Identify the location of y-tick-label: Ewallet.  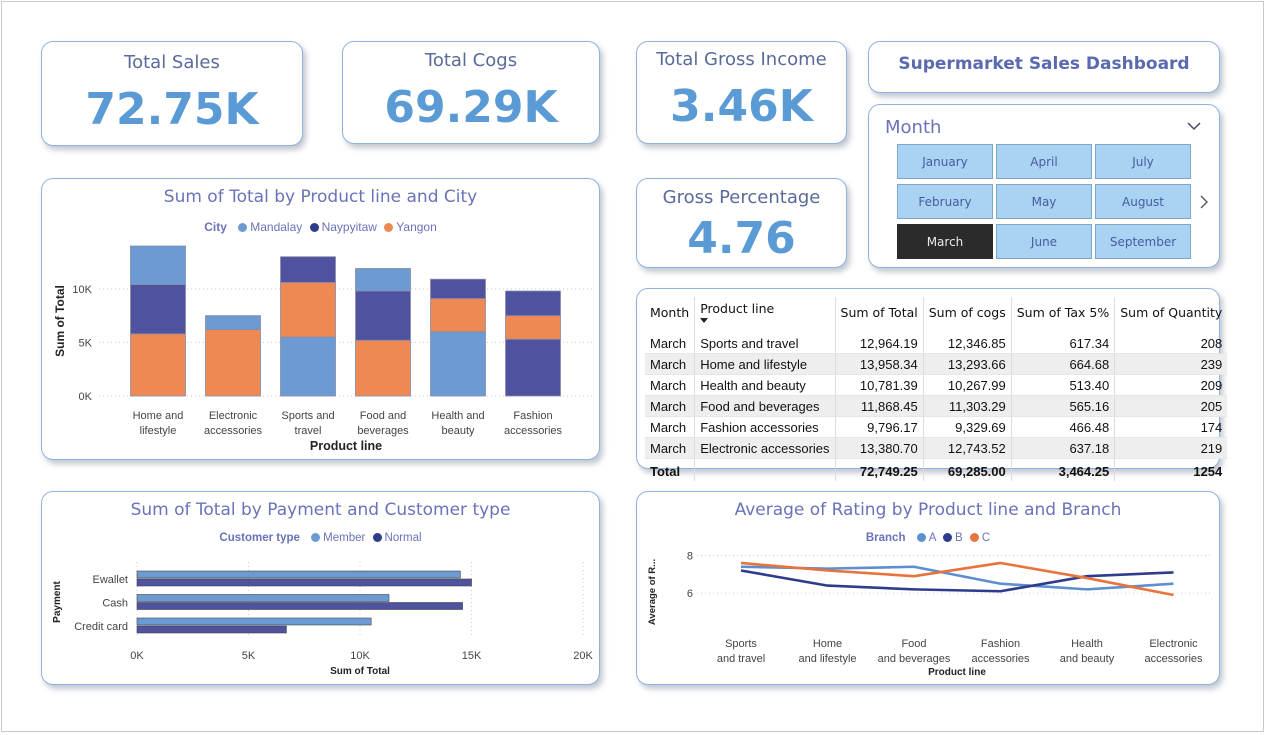
(110, 580).